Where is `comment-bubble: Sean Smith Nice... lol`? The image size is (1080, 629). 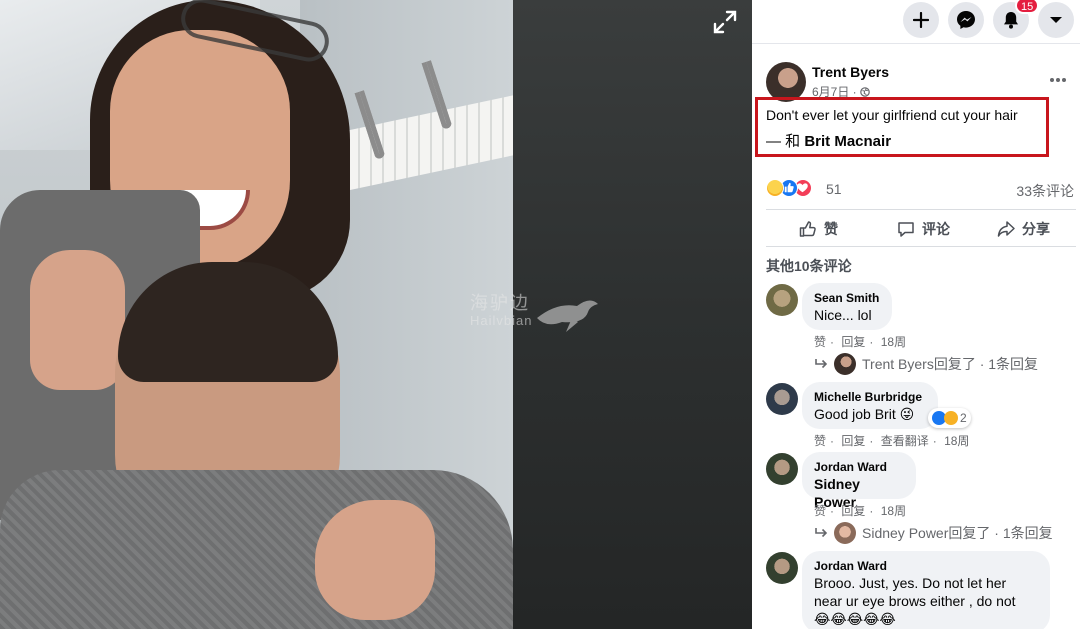 comment-bubble: Sean Smith Nice... lol is located at coordinates (847, 306).